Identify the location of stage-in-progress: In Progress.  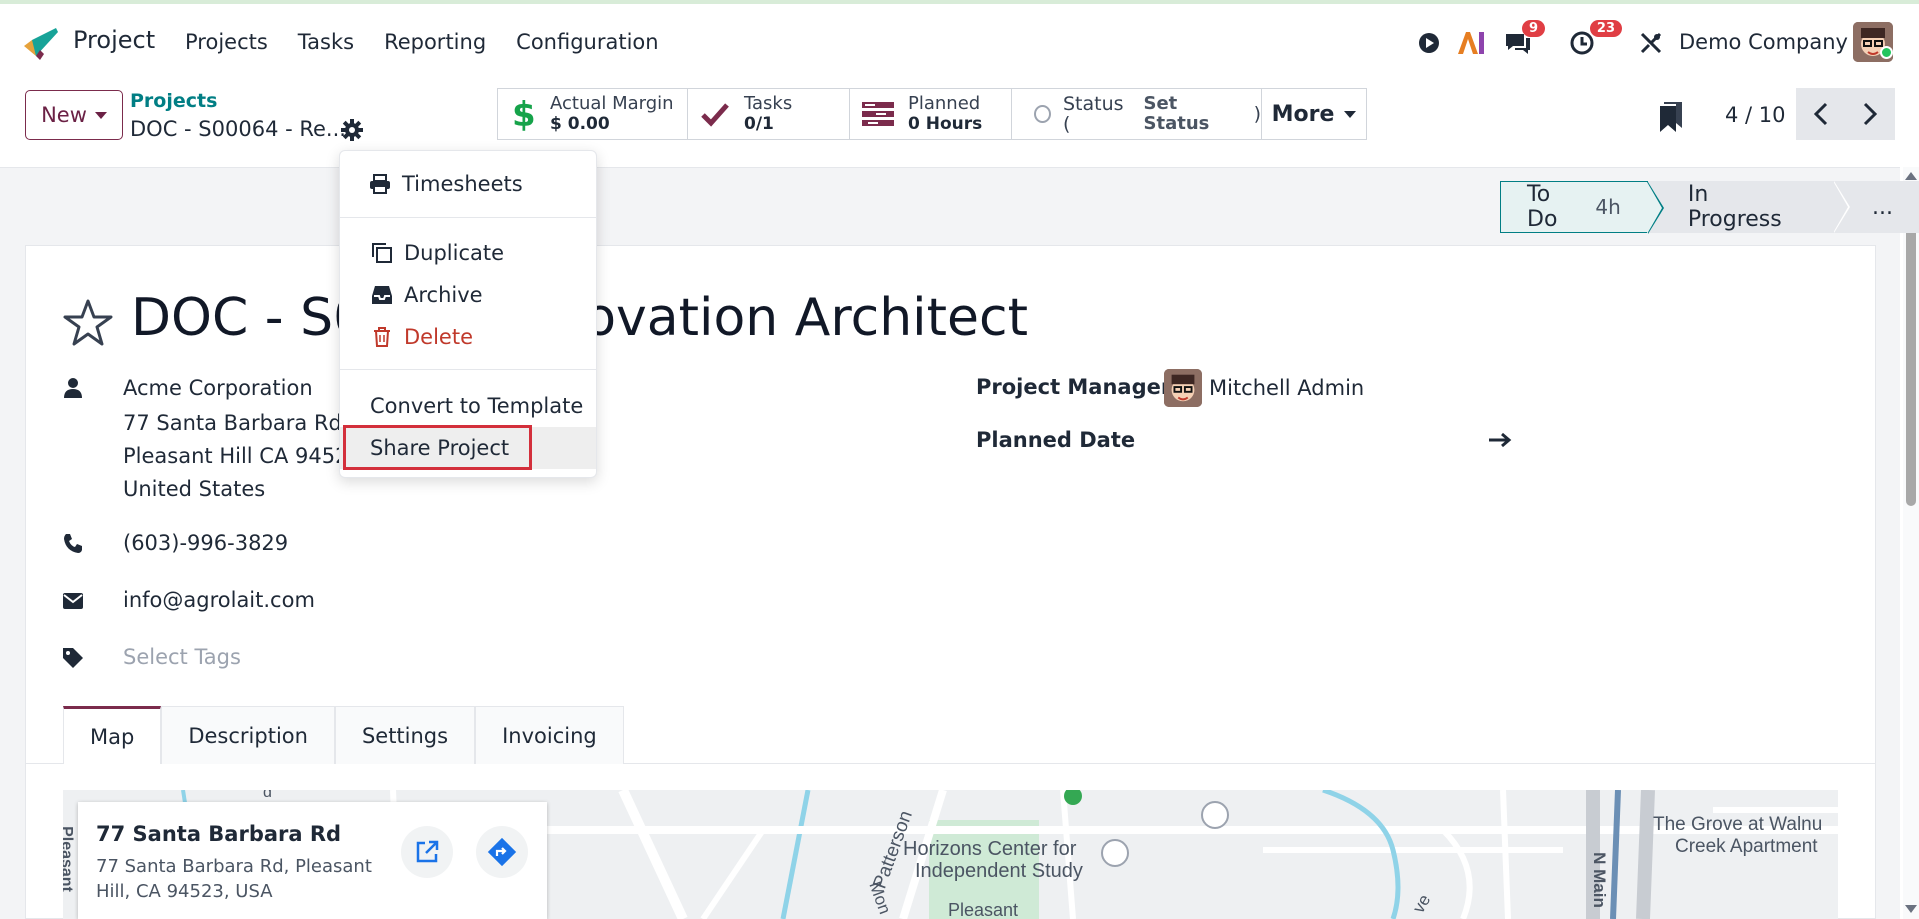
(1749, 207).